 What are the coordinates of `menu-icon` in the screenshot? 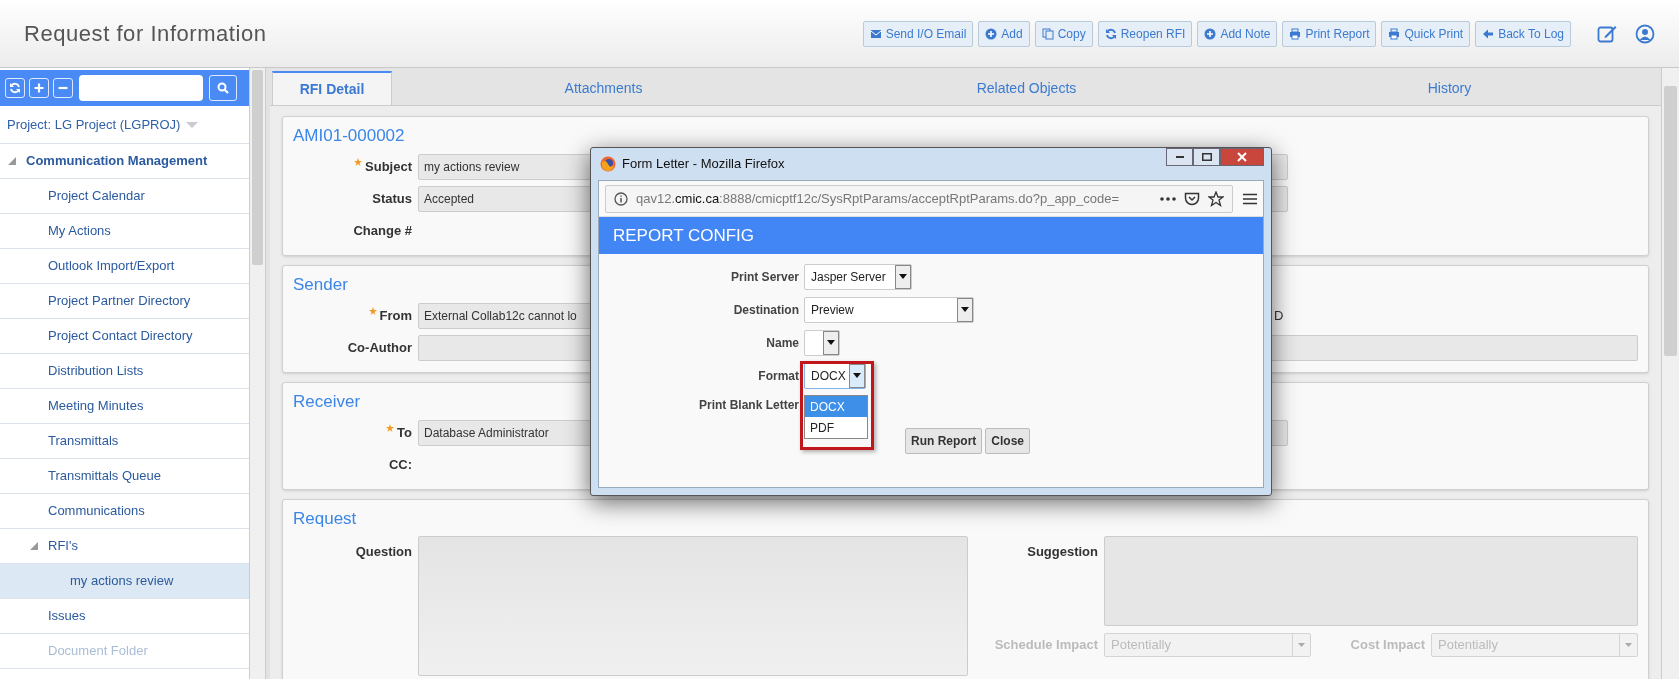 It's located at (1250, 198).